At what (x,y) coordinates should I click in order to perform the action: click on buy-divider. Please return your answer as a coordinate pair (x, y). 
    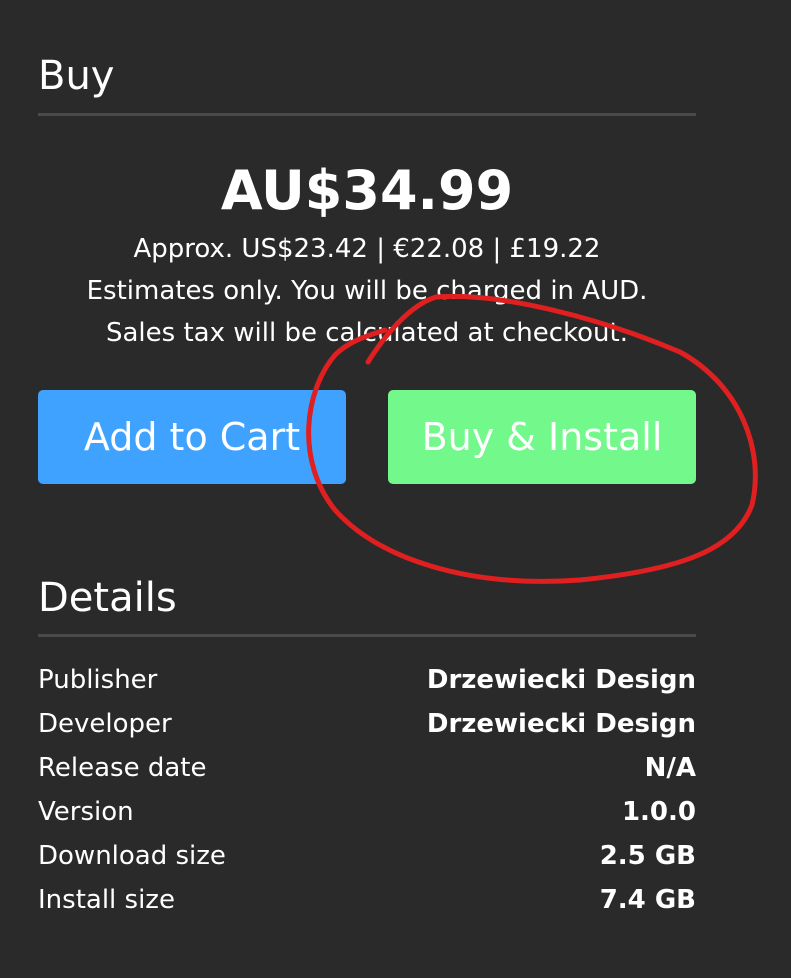
    Looking at the image, I should click on (367, 114).